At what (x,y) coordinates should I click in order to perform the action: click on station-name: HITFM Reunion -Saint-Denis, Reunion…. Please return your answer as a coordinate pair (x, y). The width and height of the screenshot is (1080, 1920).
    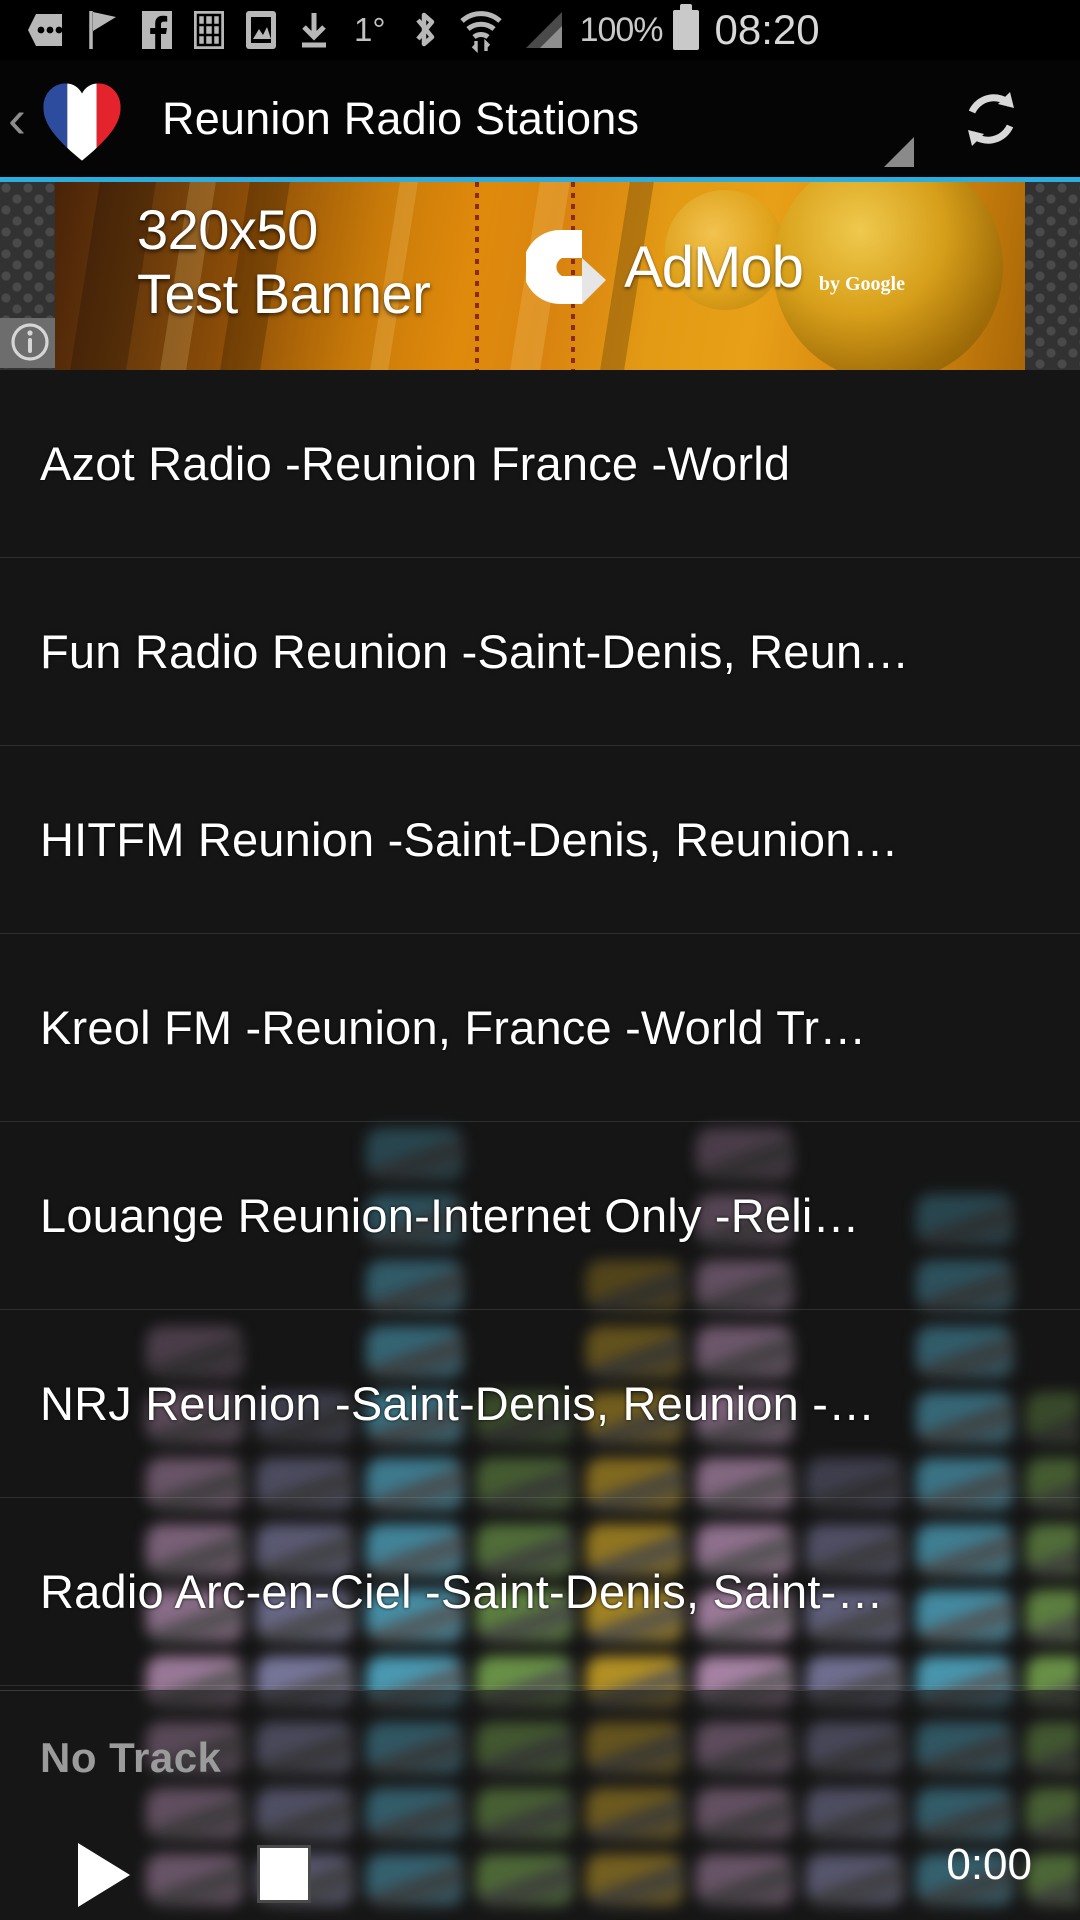
    Looking at the image, I should click on (469, 839).